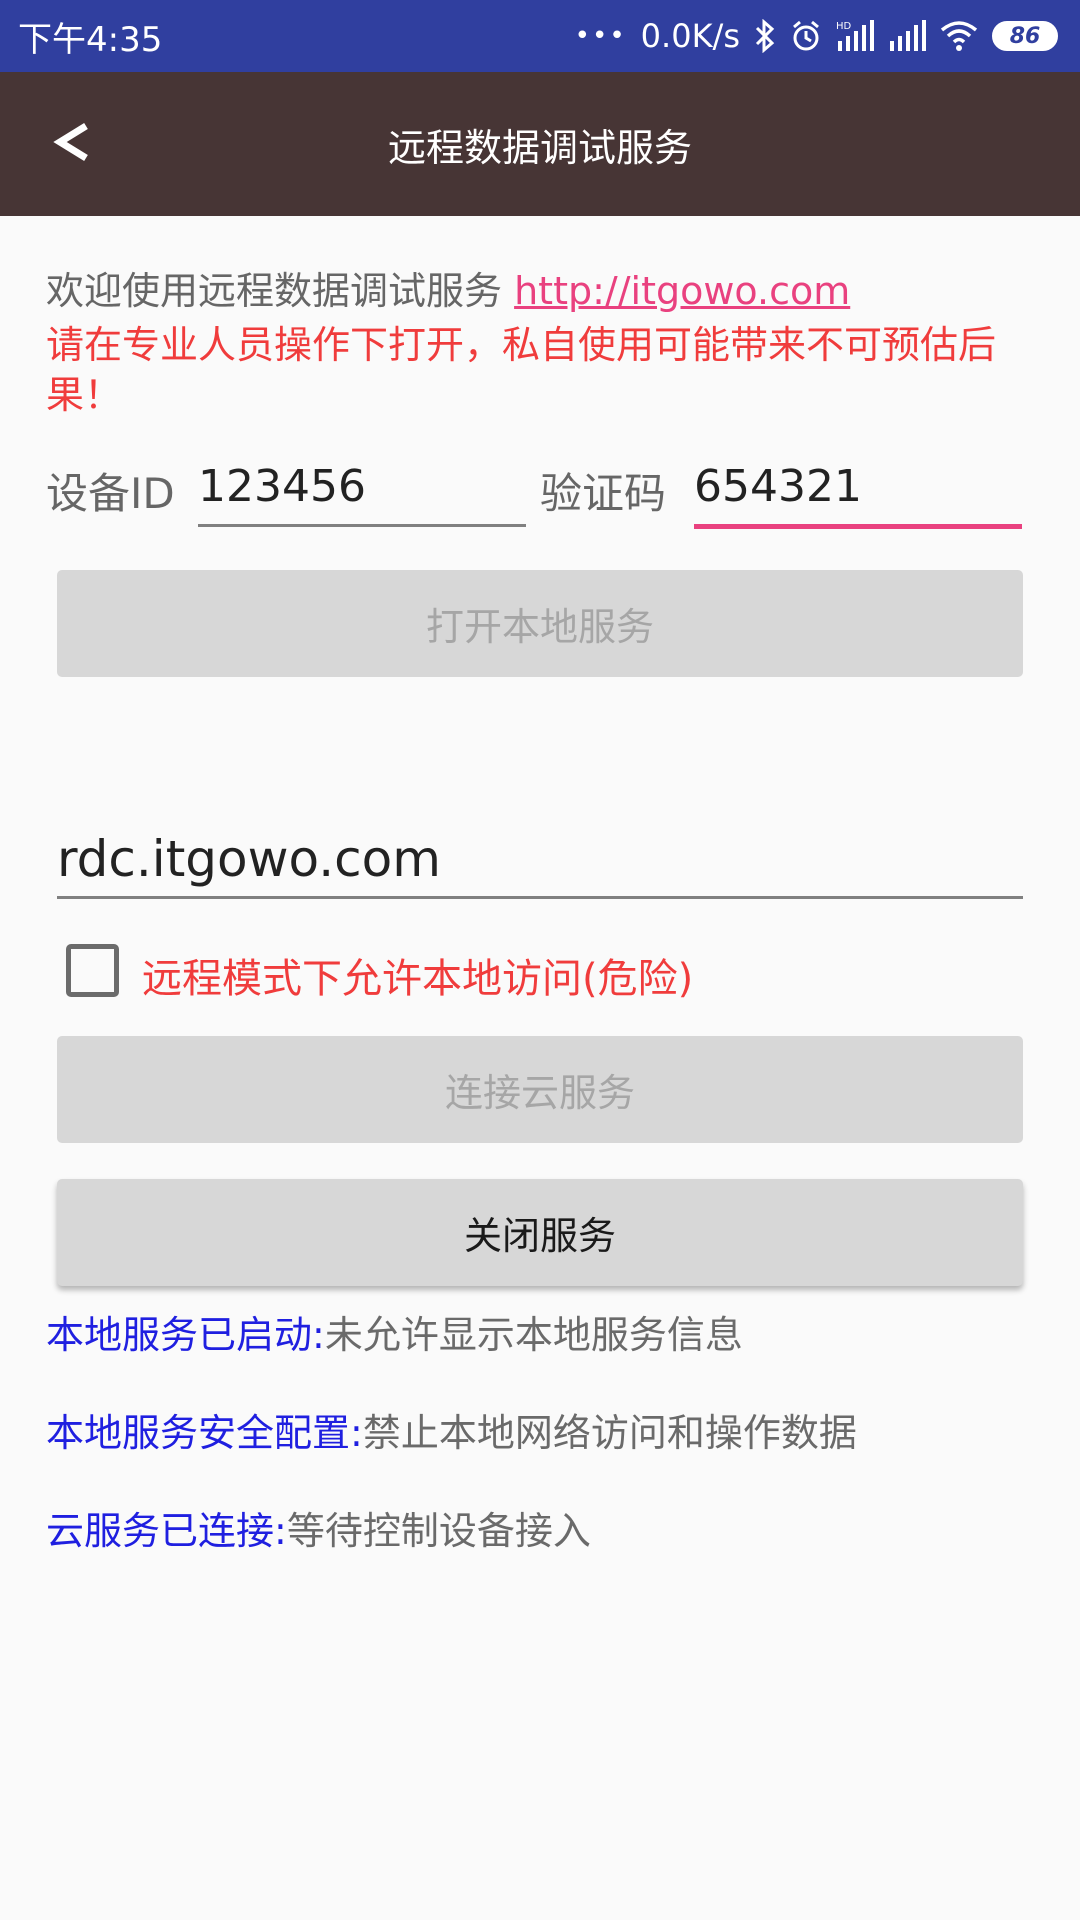 Image resolution: width=1080 pixels, height=1920 pixels. Describe the element at coordinates (609, 1433) in the screenshot. I see `info-value: 禁止本地网络访问和操作数据` at that location.